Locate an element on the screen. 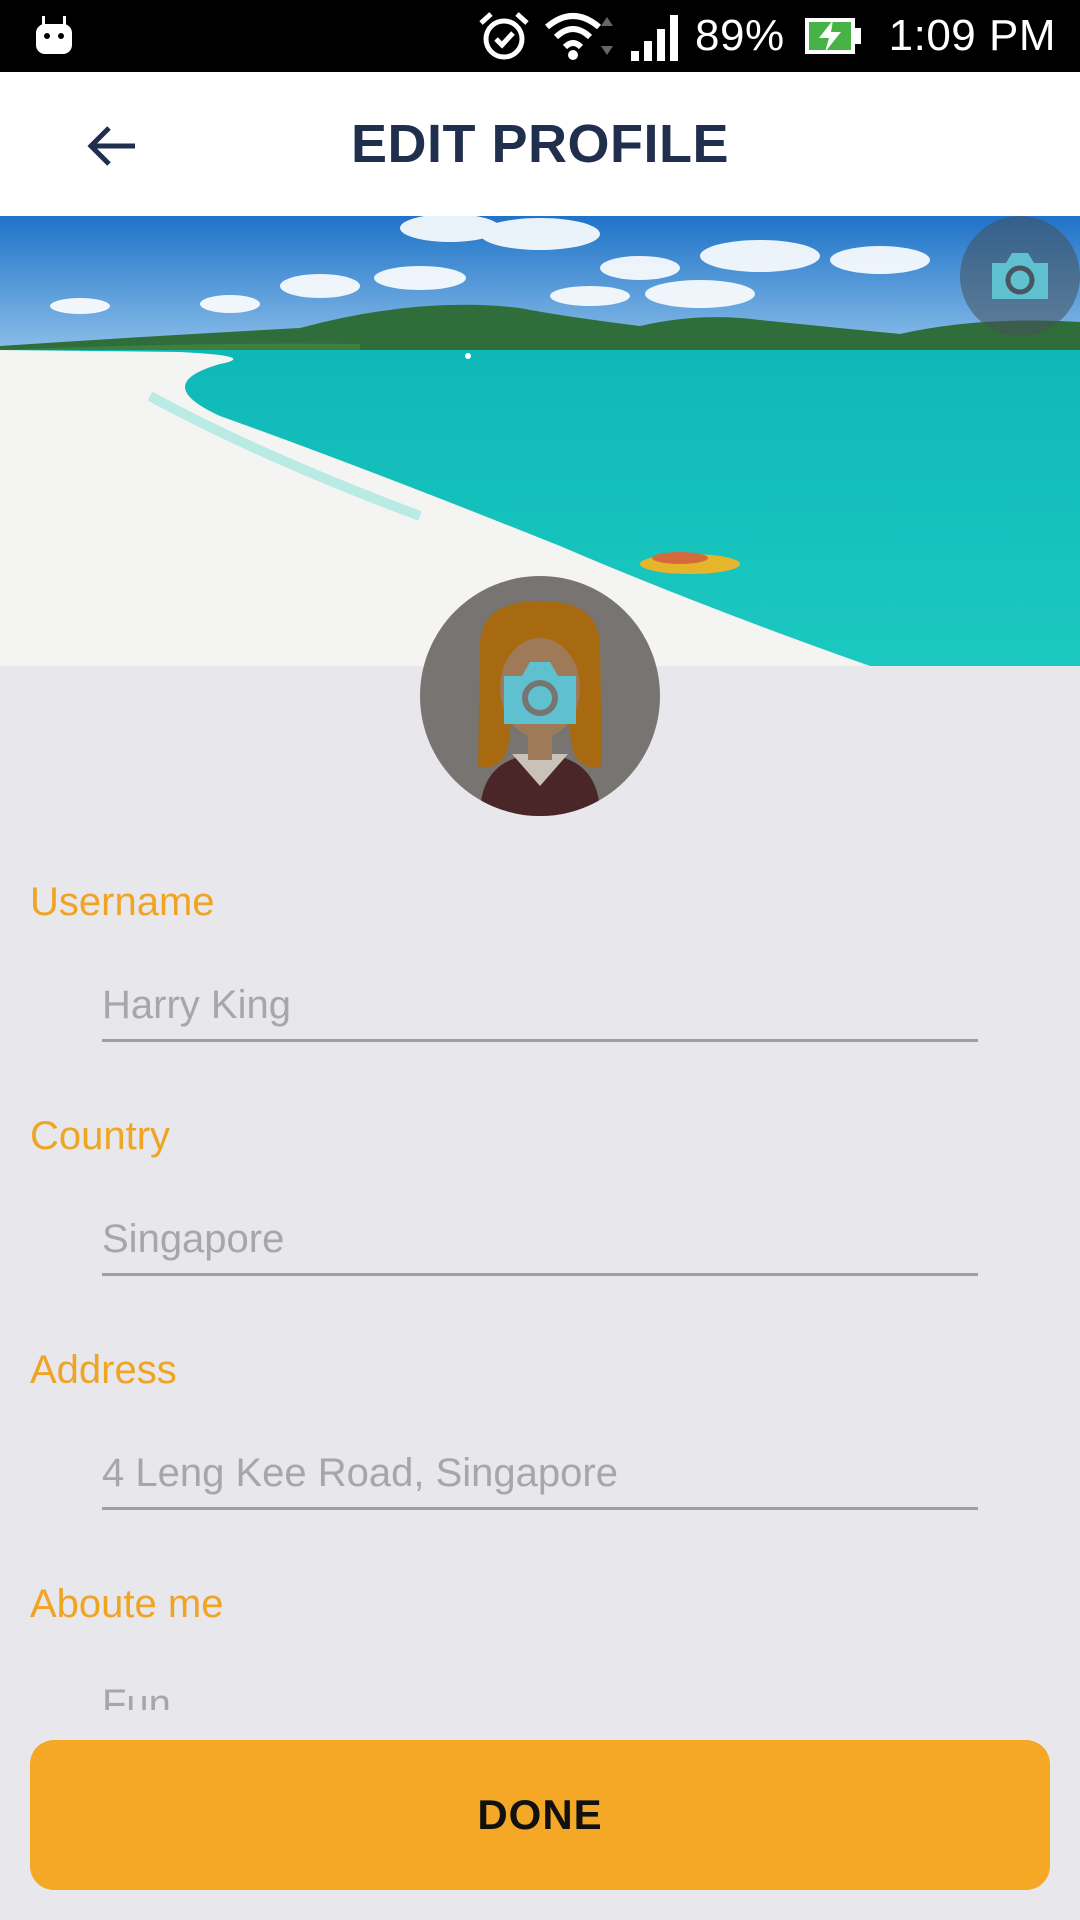 The height and width of the screenshot is (1920, 1080). username-input is located at coordinates (540, 1007).